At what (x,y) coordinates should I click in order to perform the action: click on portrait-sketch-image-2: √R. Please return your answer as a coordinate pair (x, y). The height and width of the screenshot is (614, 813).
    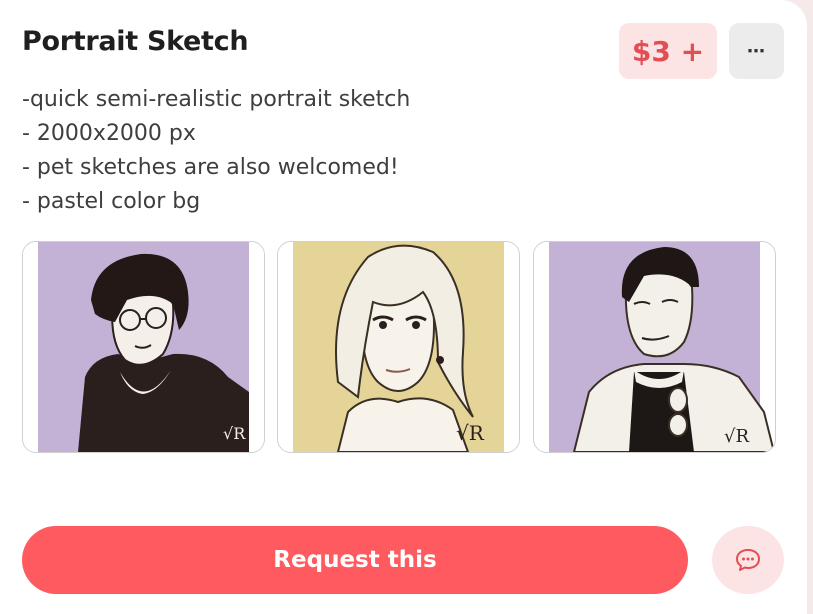
    Looking at the image, I should click on (398, 347).